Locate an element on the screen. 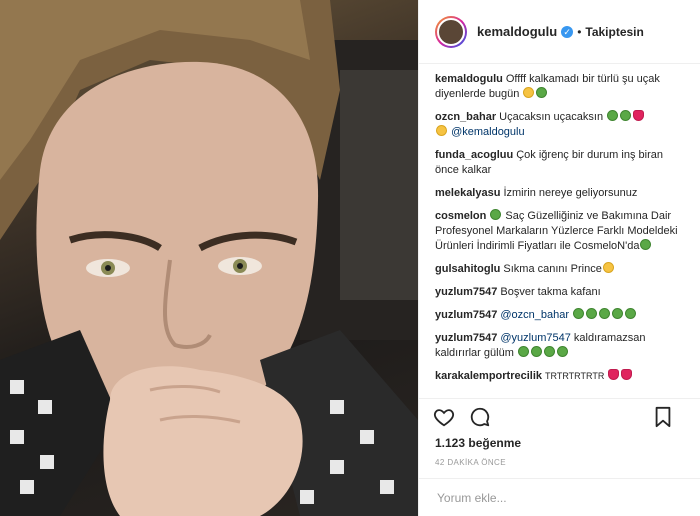 This screenshot has height=516, width=700. comment-username: gulsahitoglu is located at coordinates (467, 269).